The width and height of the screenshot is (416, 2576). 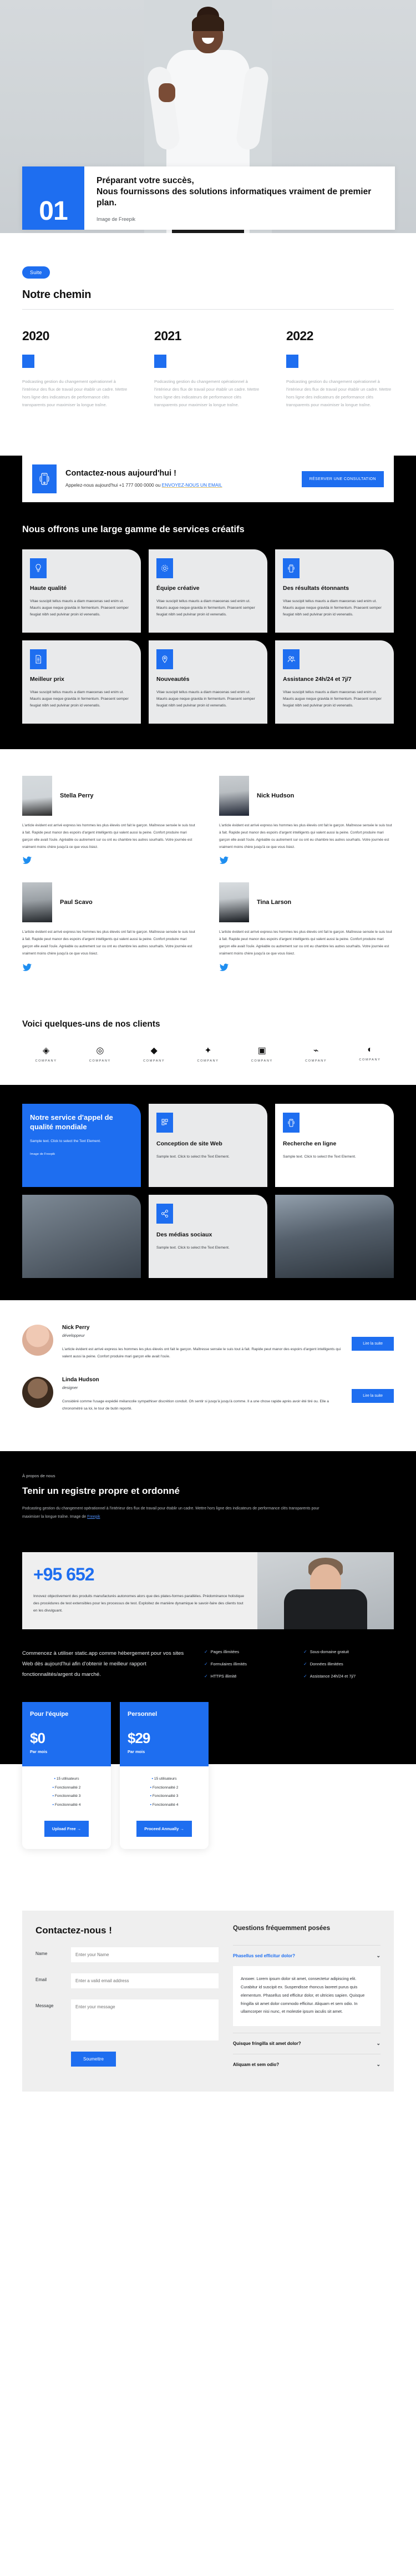 What do you see at coordinates (282, 1928) in the screenshot?
I see `faq-title: Questions fréquemment posées` at bounding box center [282, 1928].